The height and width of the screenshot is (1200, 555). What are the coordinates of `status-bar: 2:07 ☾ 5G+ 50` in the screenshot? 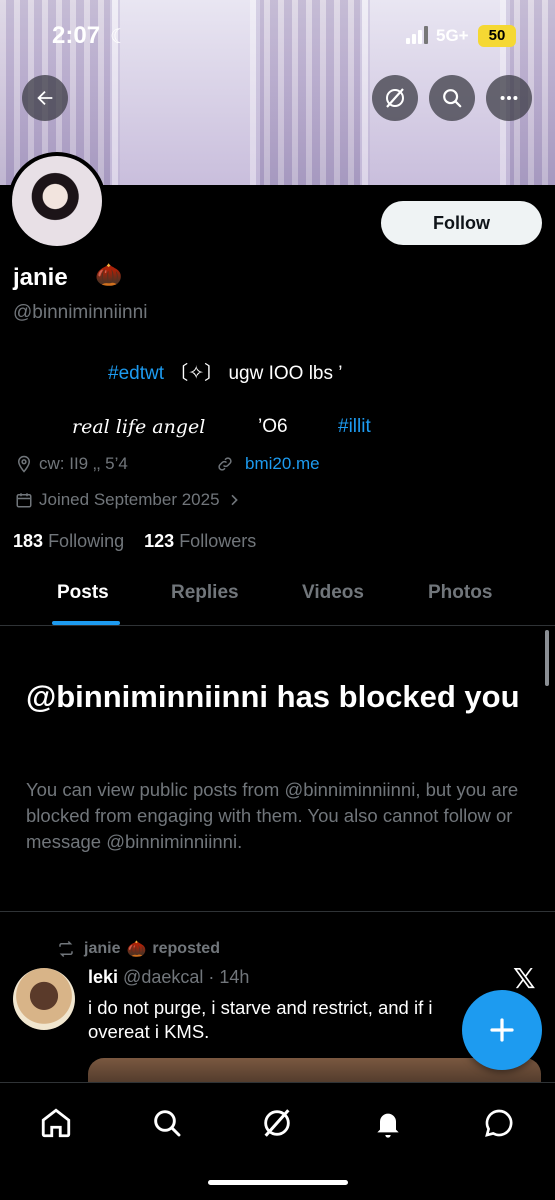 It's located at (277, 36).